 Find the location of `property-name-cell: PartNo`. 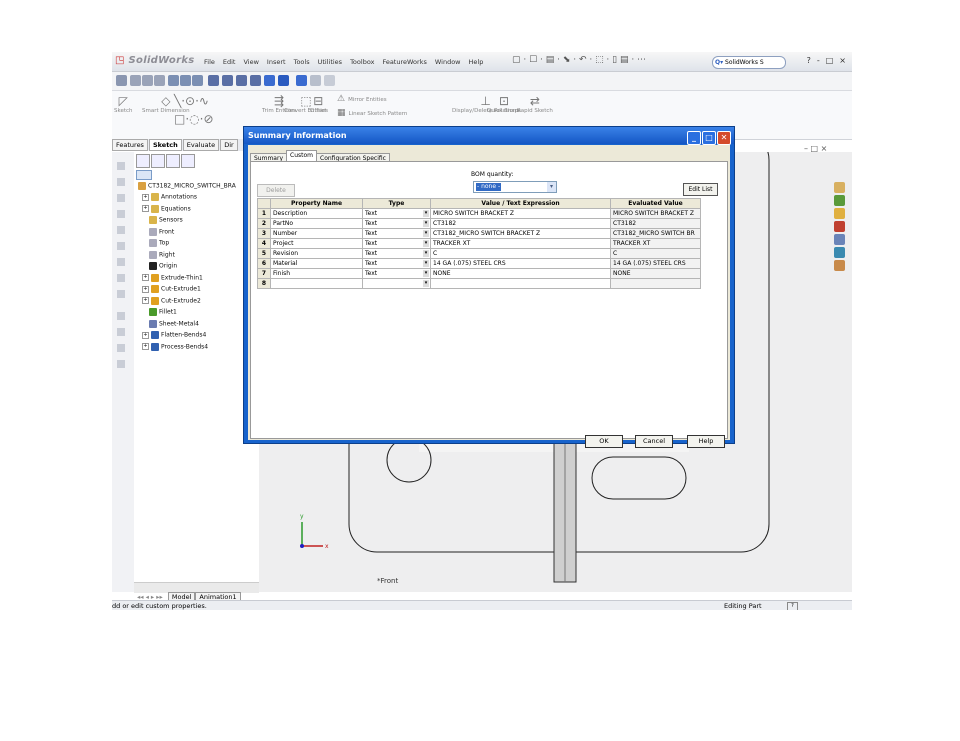

property-name-cell: PartNo is located at coordinates (316, 223).